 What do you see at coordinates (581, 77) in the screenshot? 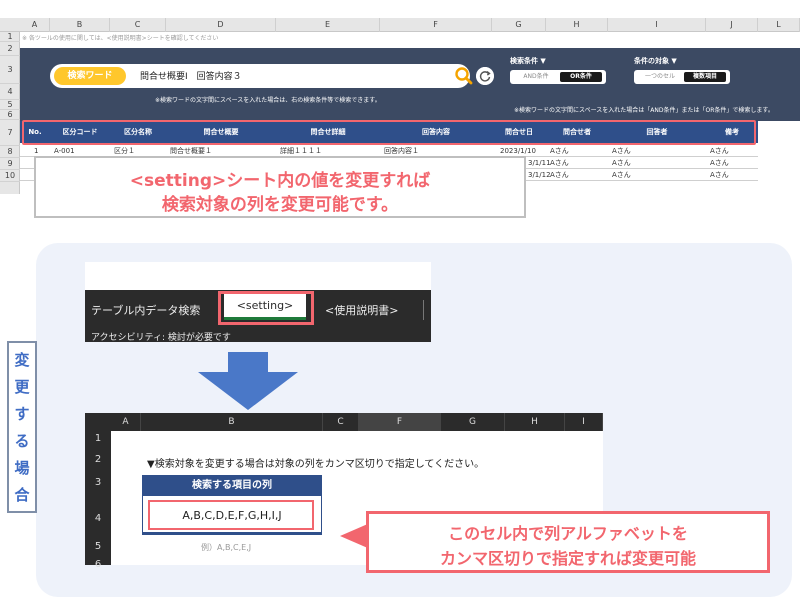
I see `or-condition-option: OR条件` at bounding box center [581, 77].